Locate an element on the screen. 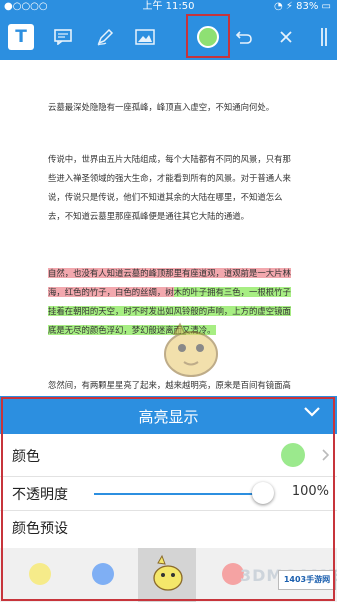 The image size is (337, 602). image-tool-button is located at coordinates (145, 37).